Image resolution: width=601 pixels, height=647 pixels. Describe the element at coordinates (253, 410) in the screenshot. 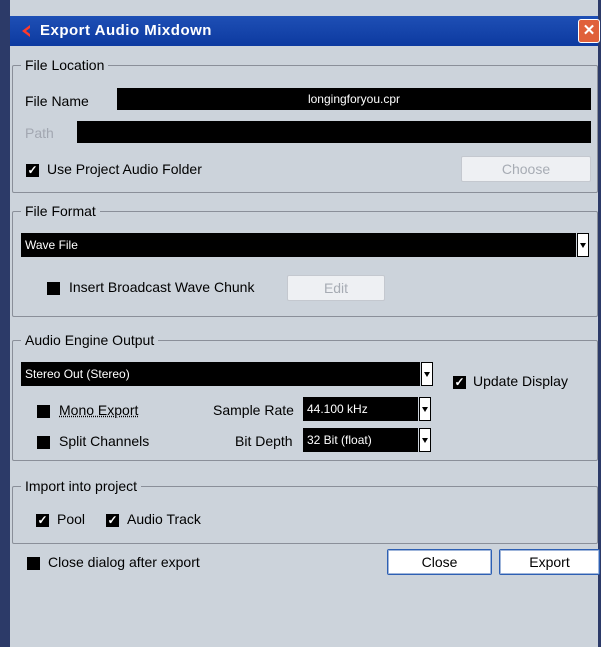

I see `sample-rate-label: Sample Rate` at that location.